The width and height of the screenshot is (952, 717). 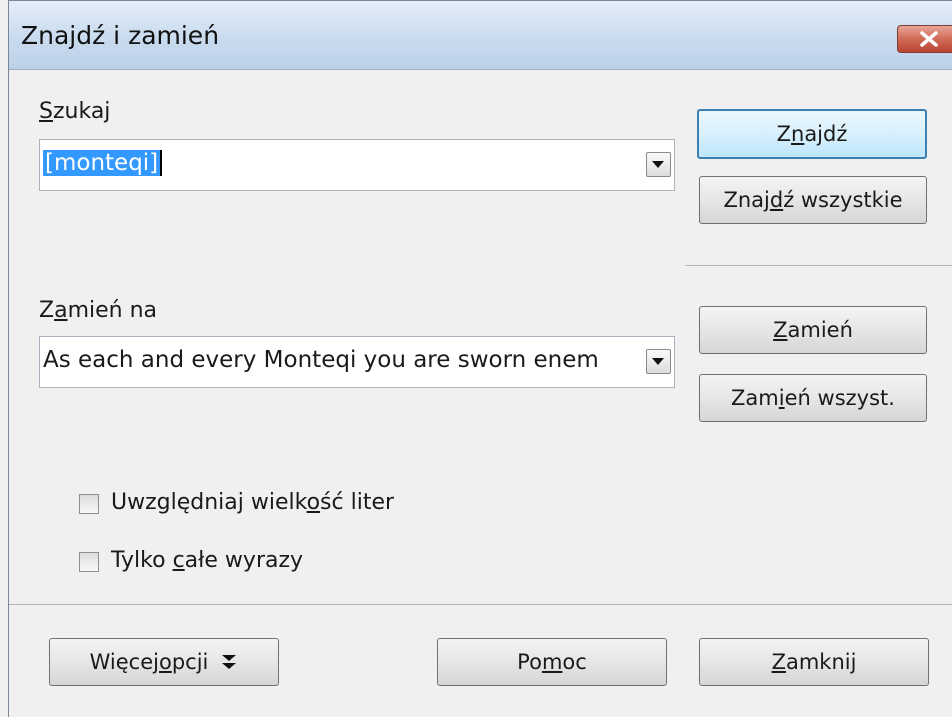 I want to click on find-all-button: Znaj d ź wszystkie, so click(x=813, y=200).